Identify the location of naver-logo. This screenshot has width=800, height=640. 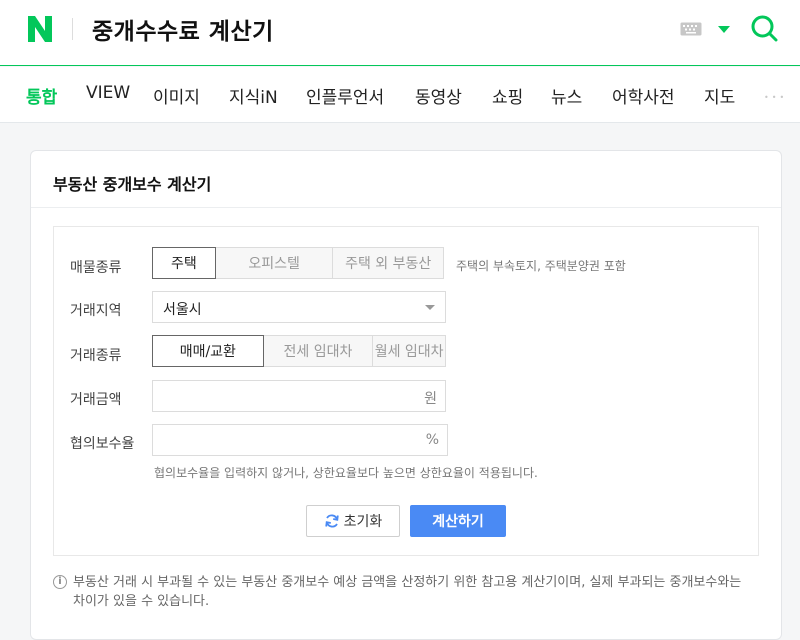
(40, 29).